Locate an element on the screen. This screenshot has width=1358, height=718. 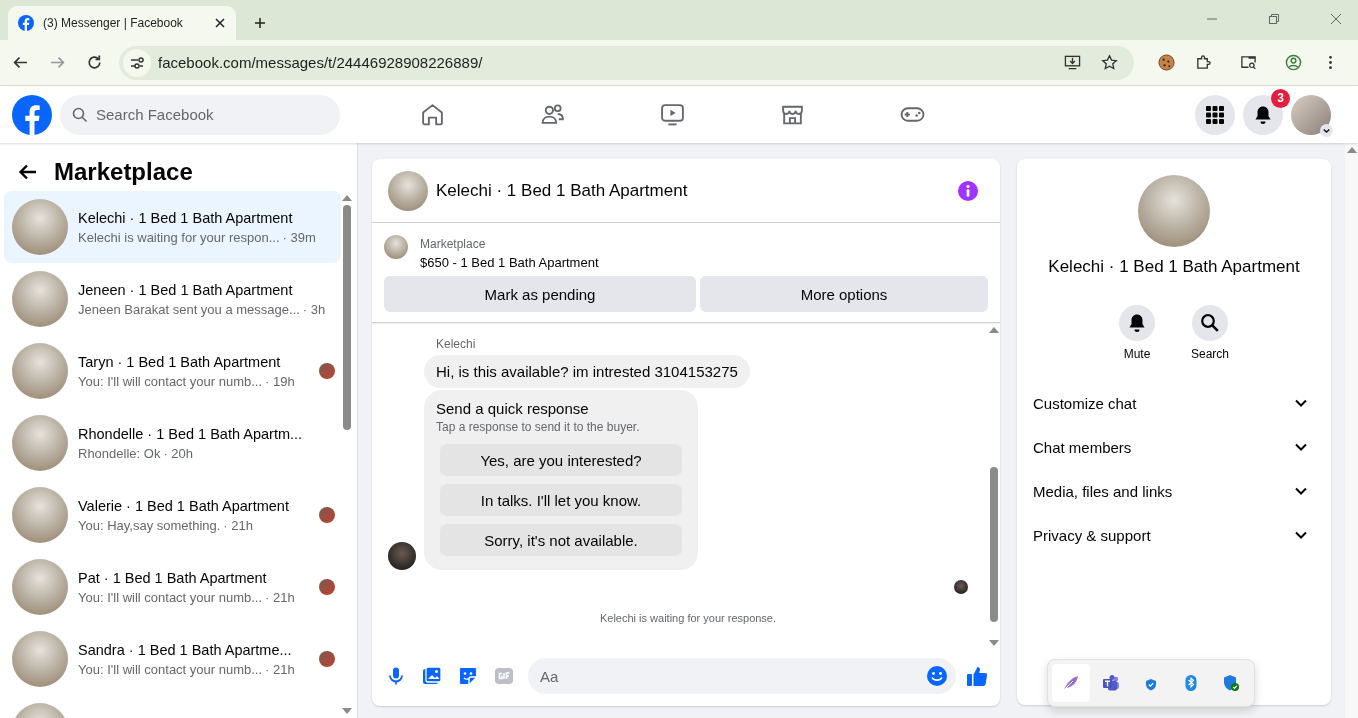
extensions-icon is located at coordinates (1203, 62).